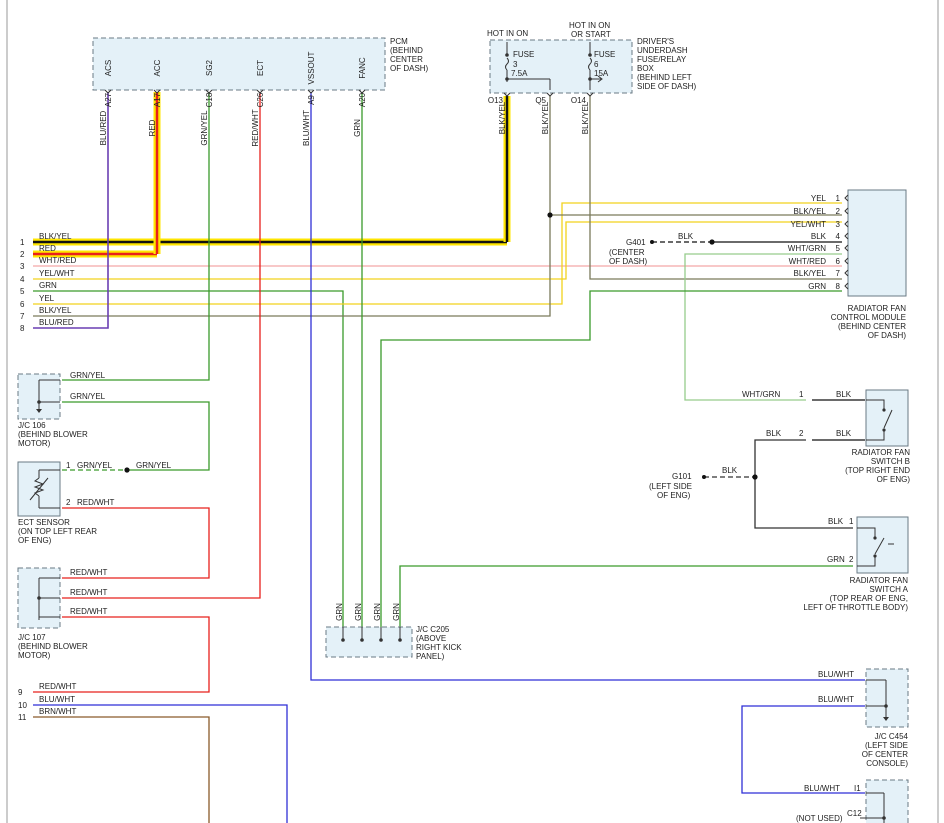  What do you see at coordinates (774, 433) in the screenshot?
I see `switch-b-wire-in2: BLK` at bounding box center [774, 433].